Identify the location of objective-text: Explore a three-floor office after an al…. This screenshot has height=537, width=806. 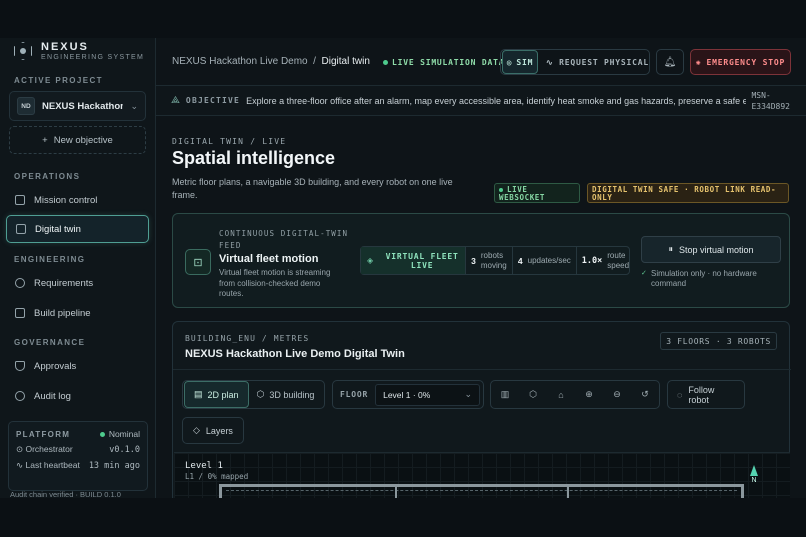
(496, 100).